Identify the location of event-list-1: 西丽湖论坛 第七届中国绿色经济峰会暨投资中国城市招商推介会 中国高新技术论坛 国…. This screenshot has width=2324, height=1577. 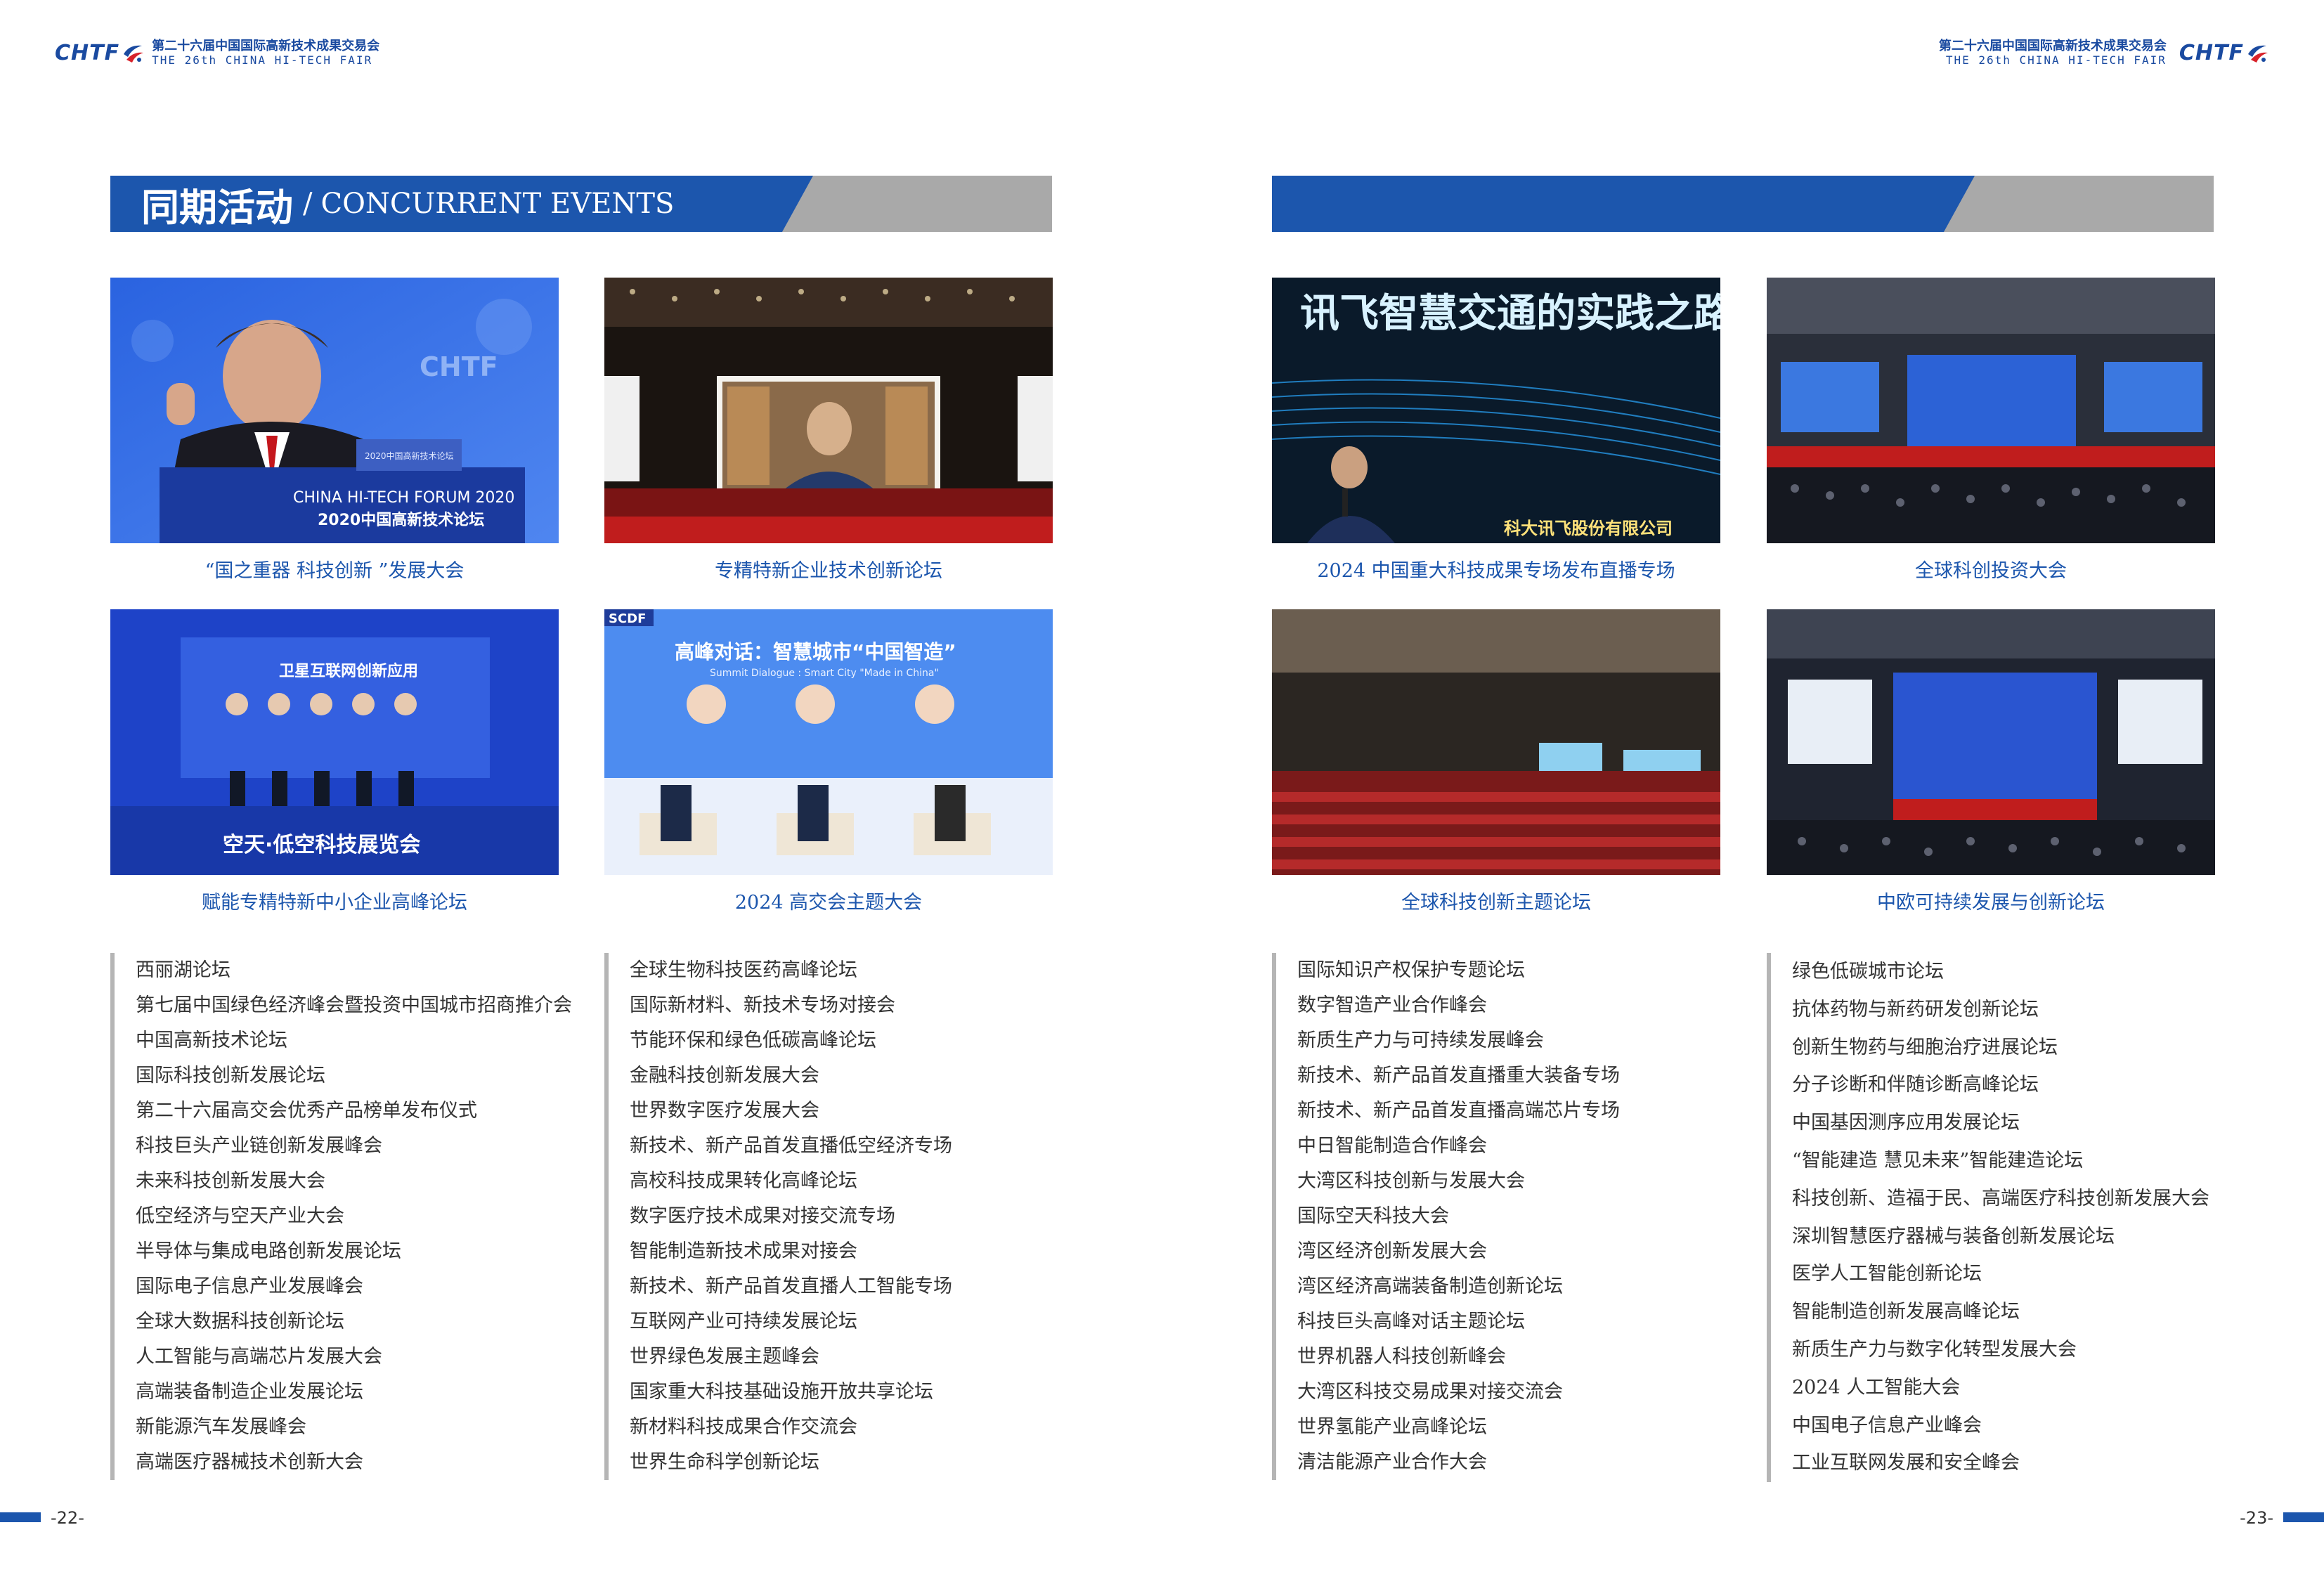
(341, 1216).